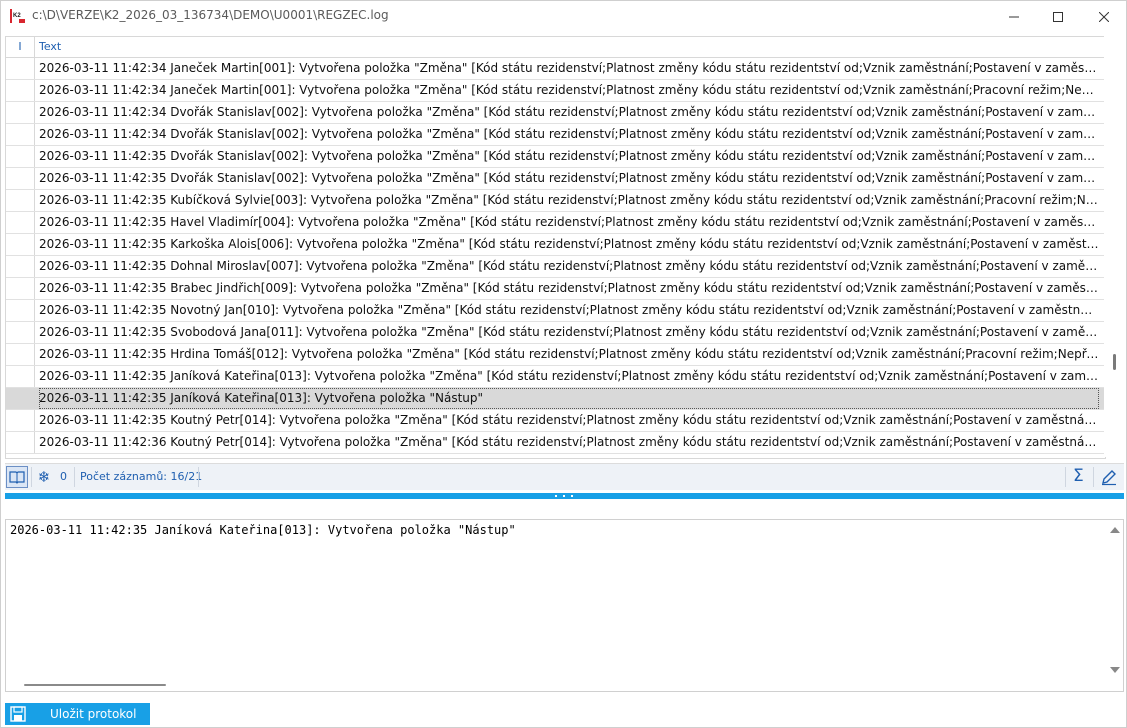  I want to click on snowflake-icon: ❄, so click(44, 477).